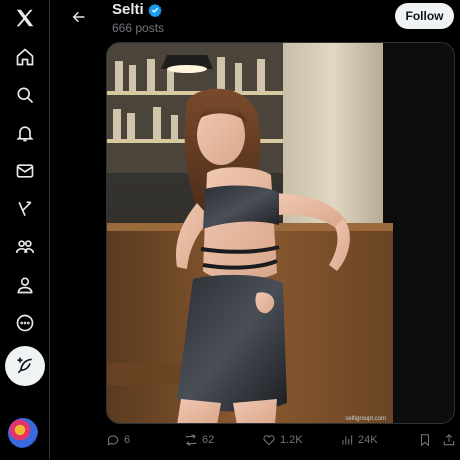  What do you see at coordinates (269, 440) in the screenshot?
I see `heart-icon` at bounding box center [269, 440].